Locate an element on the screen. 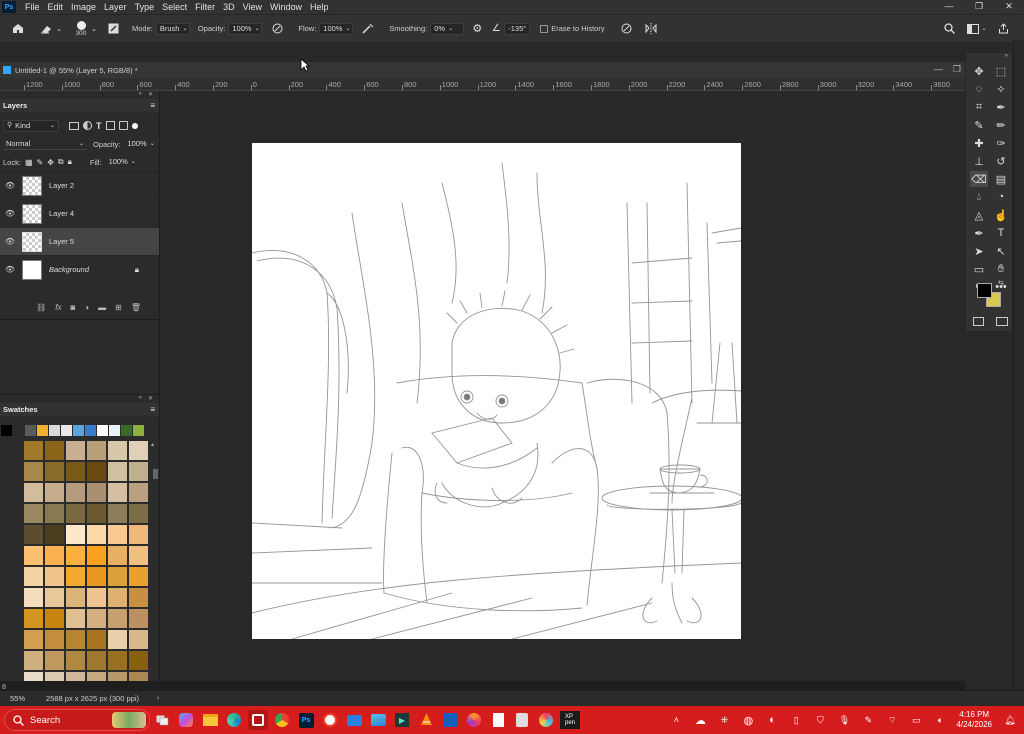 This screenshot has width=1024, height=734. file-explorer-icon is located at coordinates (210, 720).